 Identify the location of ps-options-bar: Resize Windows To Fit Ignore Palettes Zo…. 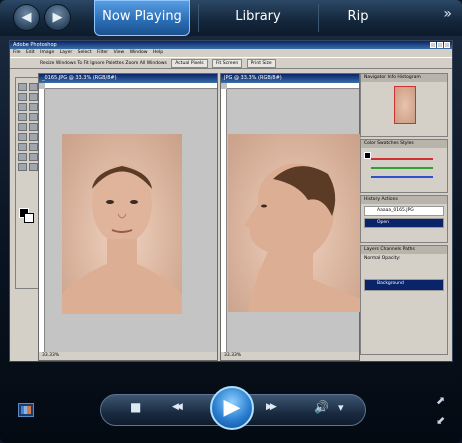
(231, 63).